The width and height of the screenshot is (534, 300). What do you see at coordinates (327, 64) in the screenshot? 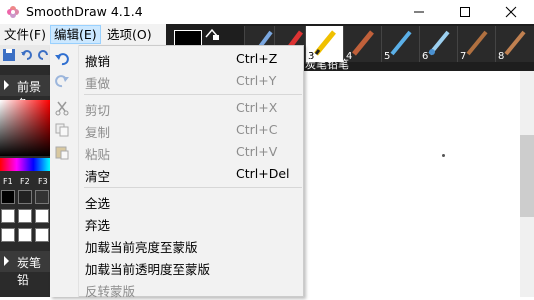
I see `selected-brush-label: 炭笔铅笔` at bounding box center [327, 64].